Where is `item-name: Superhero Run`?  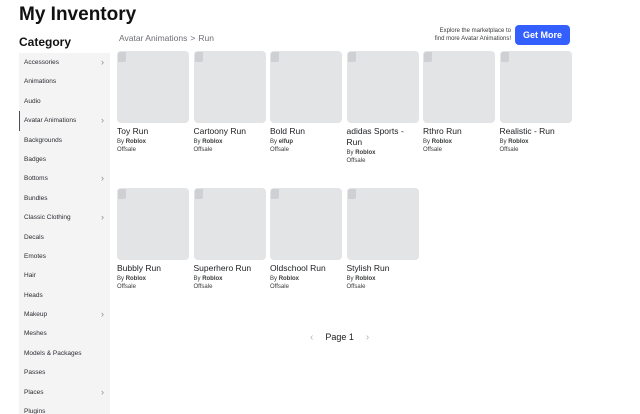
item-name: Superhero Run is located at coordinates (230, 268).